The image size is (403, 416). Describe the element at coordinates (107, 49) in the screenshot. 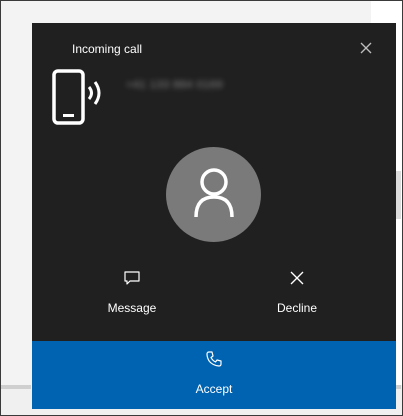

I see `dialog-title: Incoming call` at that location.